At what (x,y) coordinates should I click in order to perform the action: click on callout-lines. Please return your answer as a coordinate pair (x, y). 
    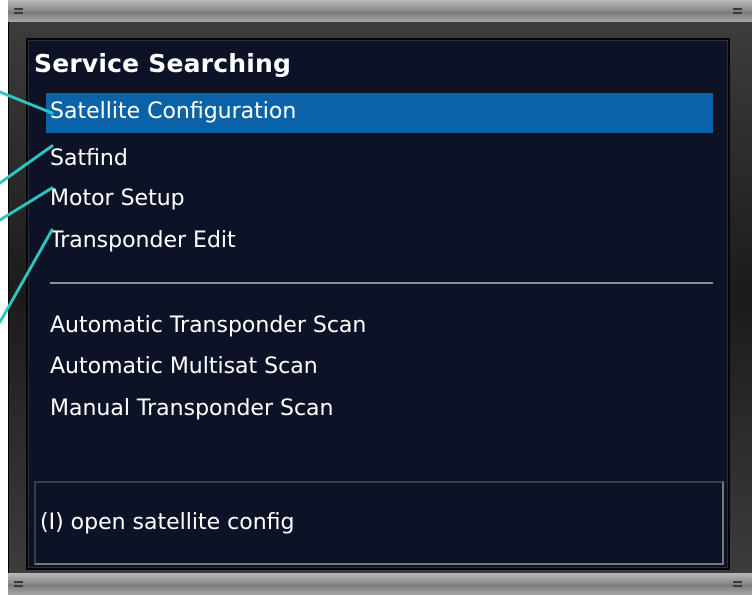
    Looking at the image, I should click on (27, 207).